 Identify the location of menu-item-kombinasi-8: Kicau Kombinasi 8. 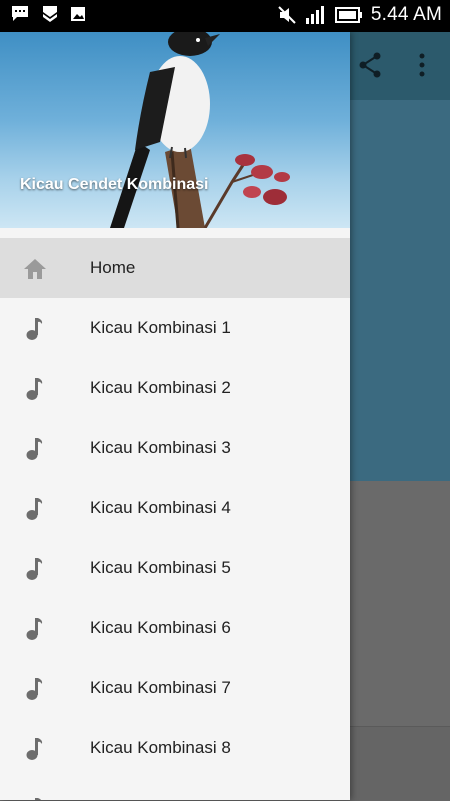
(175, 748).